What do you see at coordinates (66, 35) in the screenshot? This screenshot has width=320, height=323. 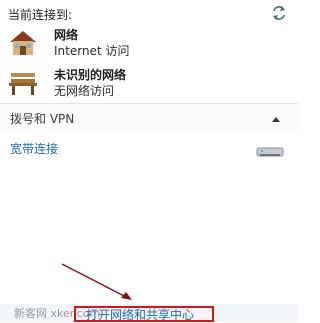 I see `connection-name: 网络` at bounding box center [66, 35].